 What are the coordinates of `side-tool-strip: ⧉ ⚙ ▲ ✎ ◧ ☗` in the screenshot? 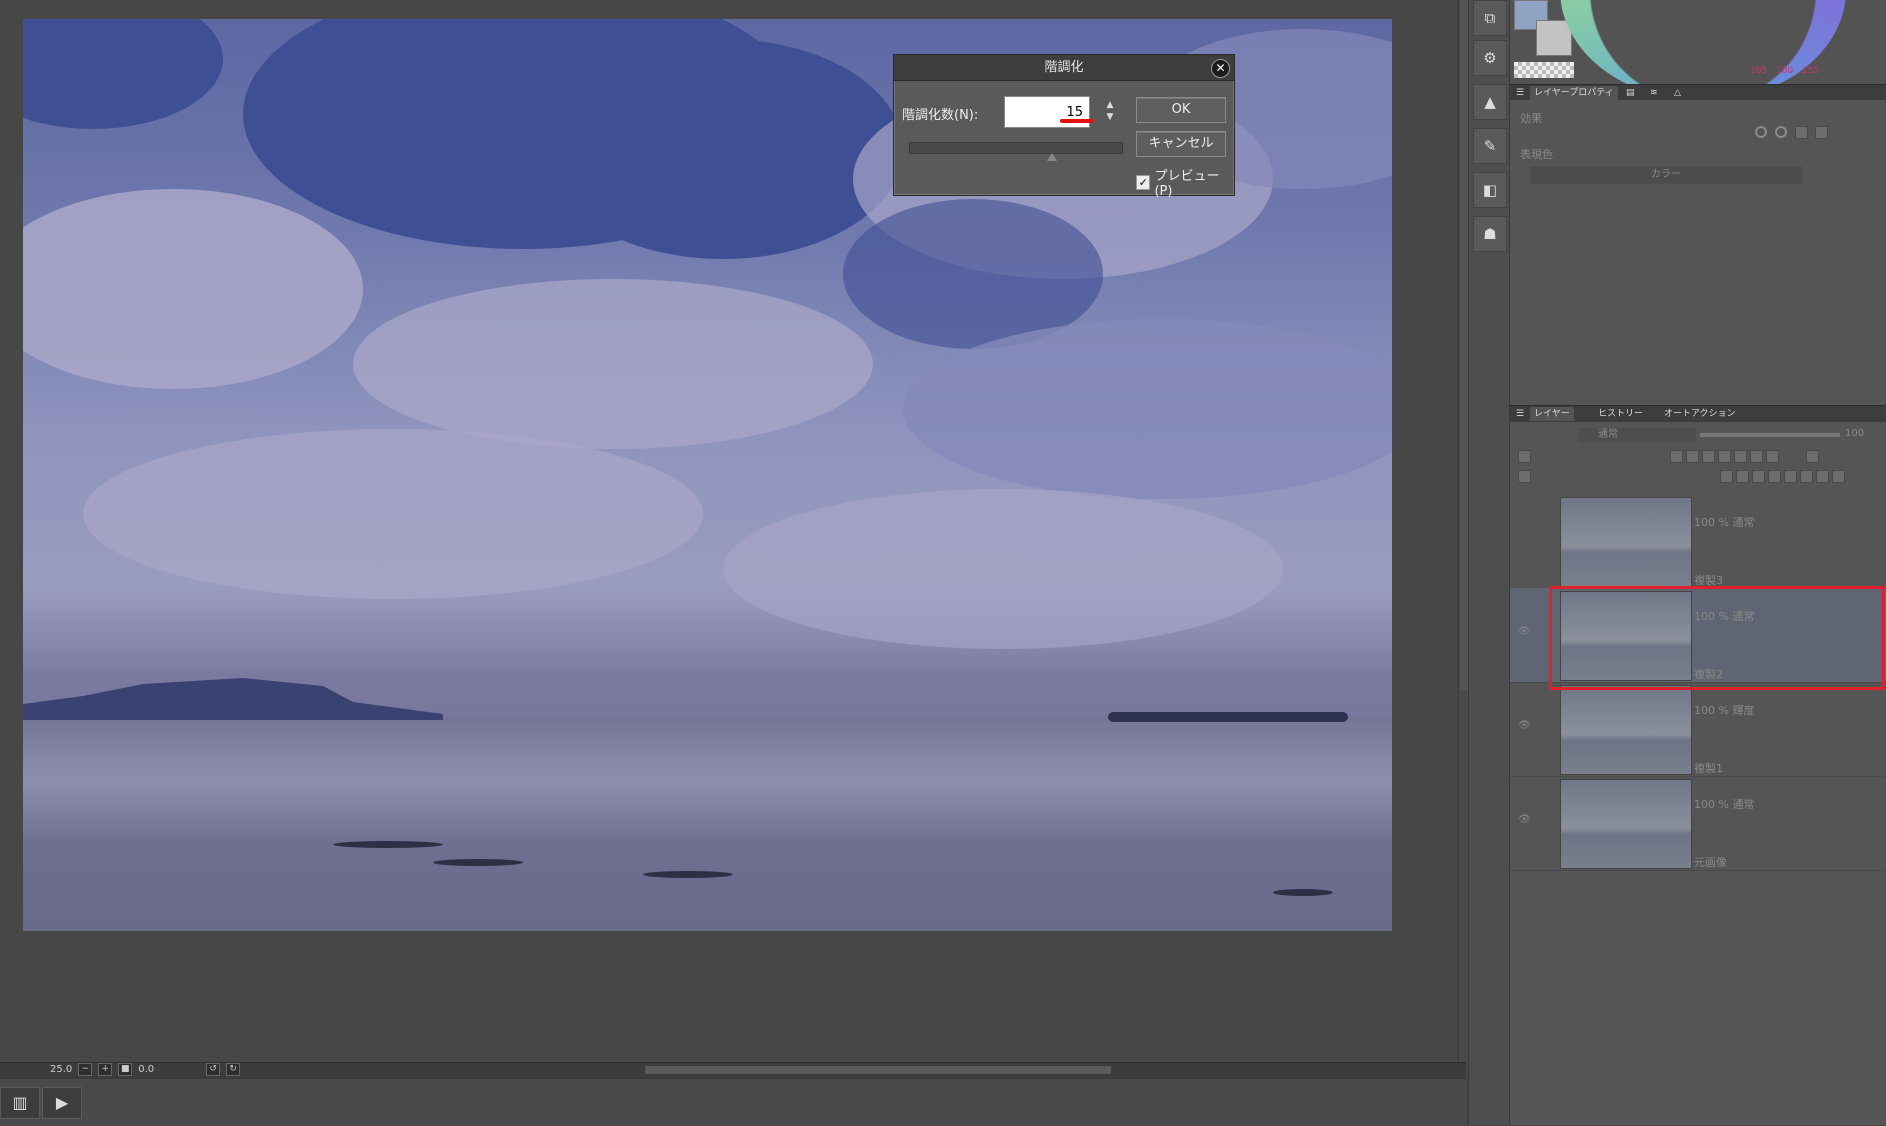 It's located at (1489, 562).